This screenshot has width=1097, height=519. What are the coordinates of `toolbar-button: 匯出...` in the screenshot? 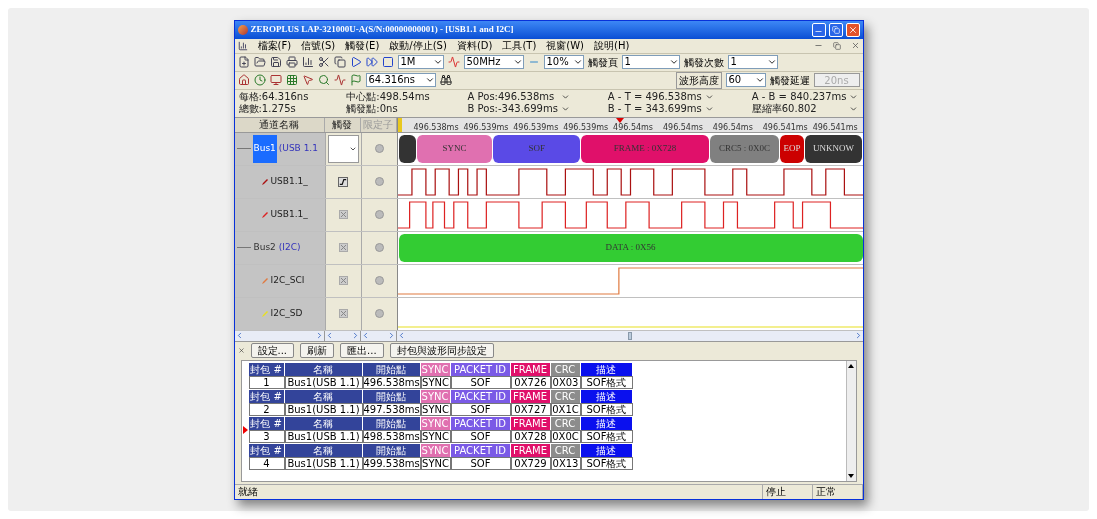 It's located at (362, 350).